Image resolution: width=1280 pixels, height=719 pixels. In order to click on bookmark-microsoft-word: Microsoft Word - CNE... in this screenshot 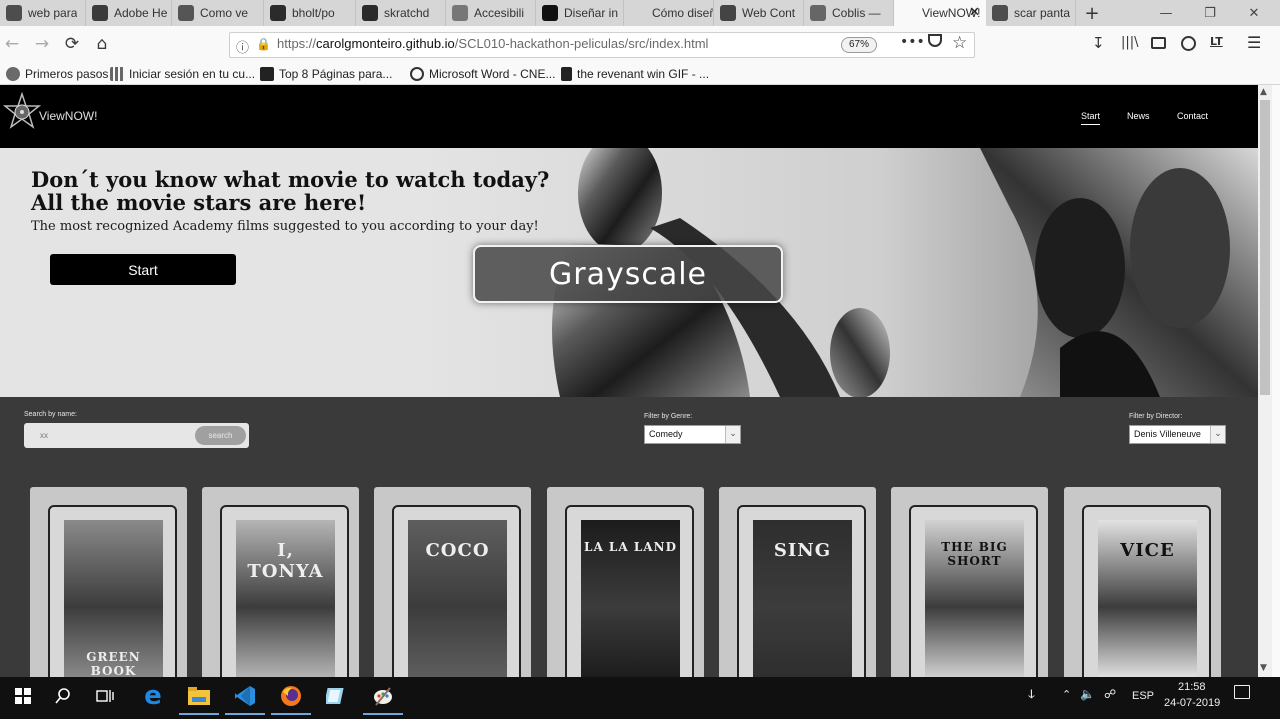, I will do `click(482, 74)`.